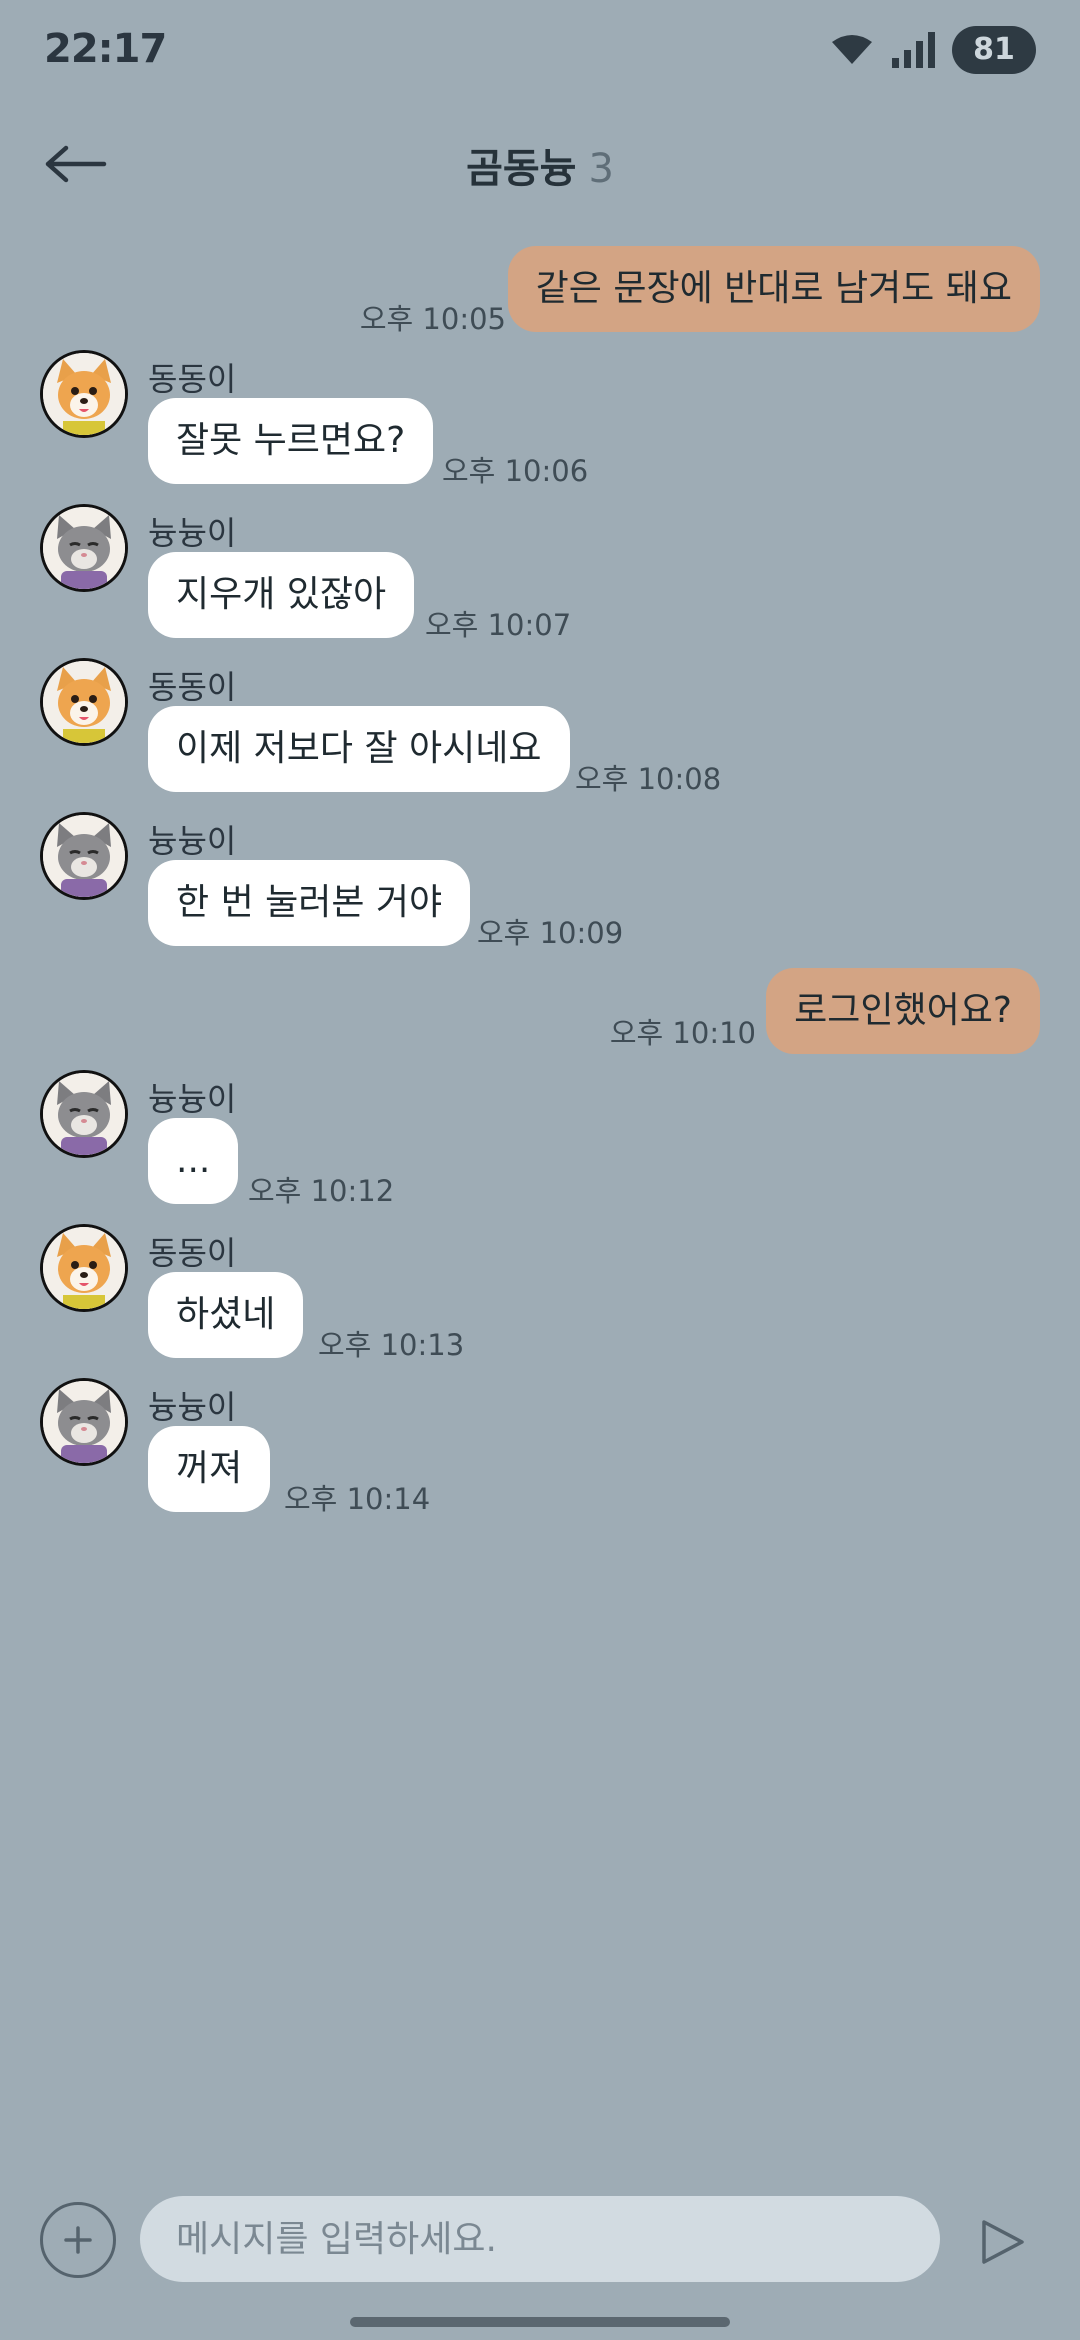  I want to click on message-time: 오후 10:06, so click(515, 471).